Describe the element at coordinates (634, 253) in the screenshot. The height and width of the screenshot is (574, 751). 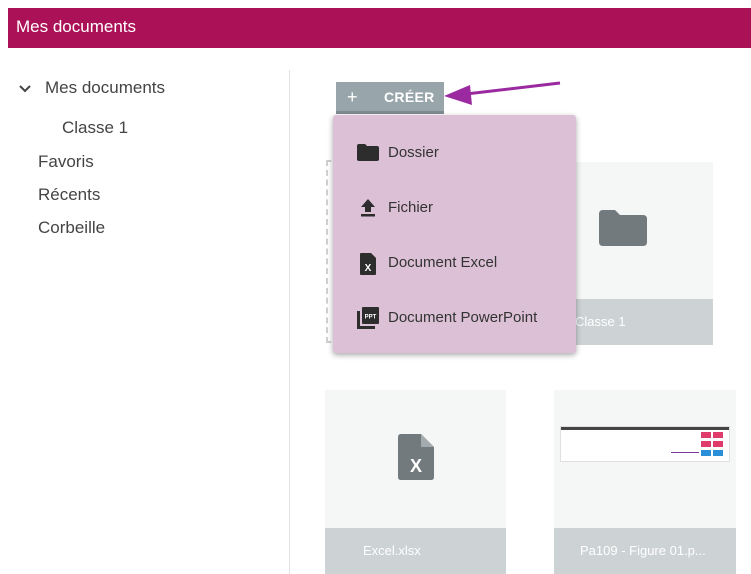
I see `file-tile-folder: Classe 1` at that location.